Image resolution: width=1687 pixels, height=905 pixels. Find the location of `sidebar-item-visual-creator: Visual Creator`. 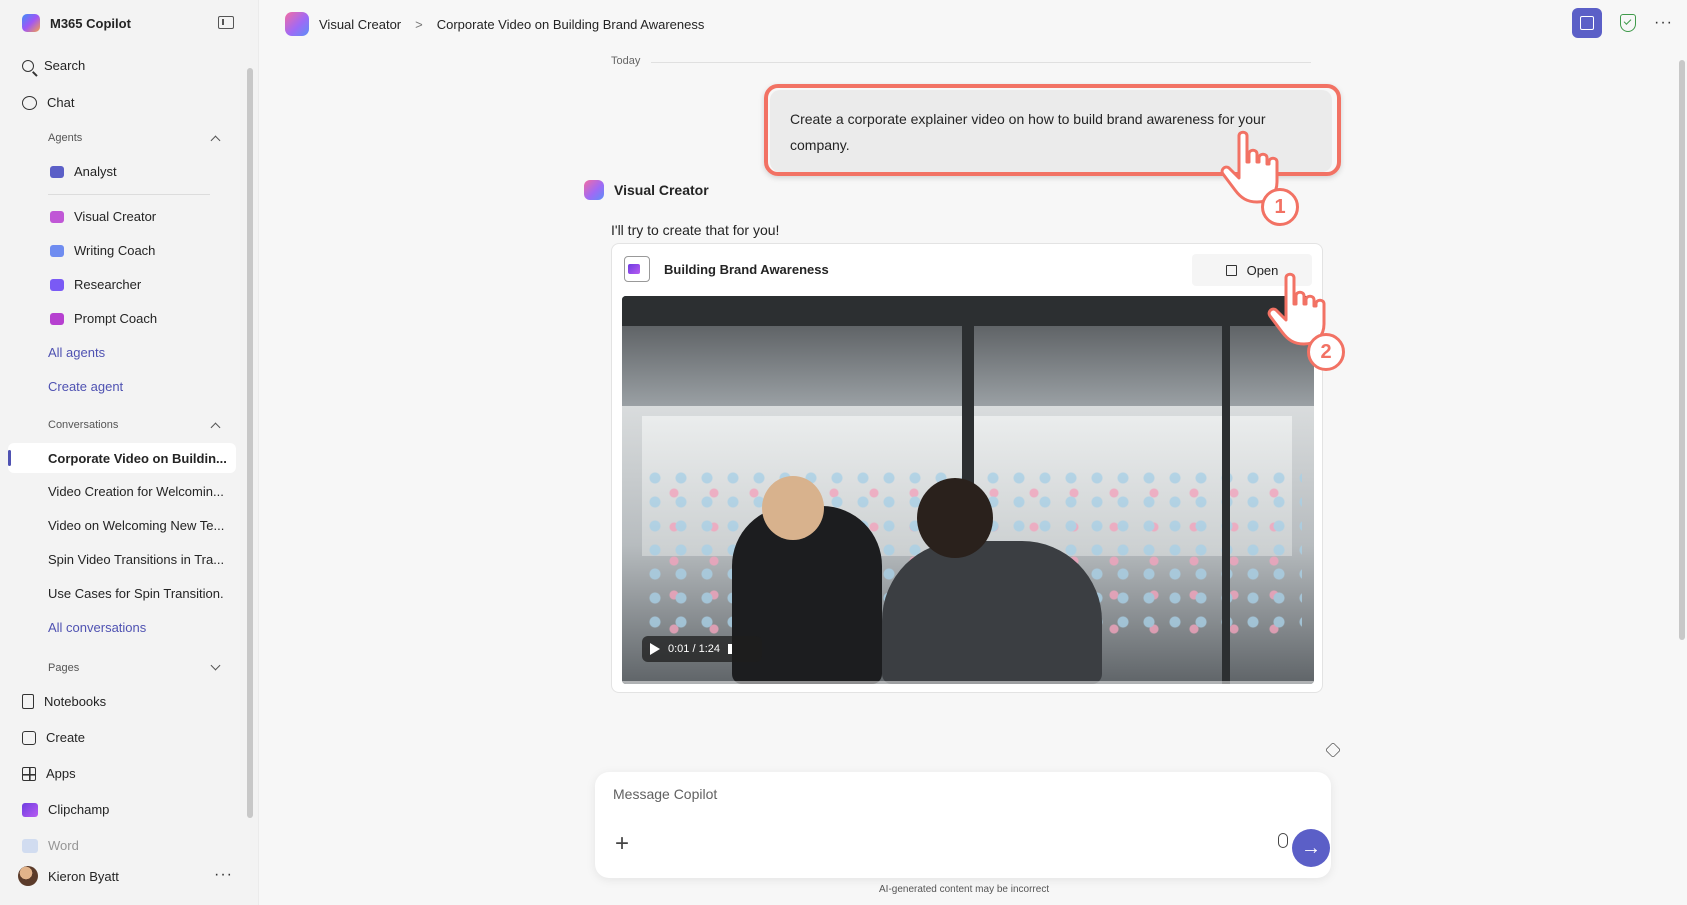

sidebar-item-visual-creator: Visual Creator is located at coordinates (103, 216).